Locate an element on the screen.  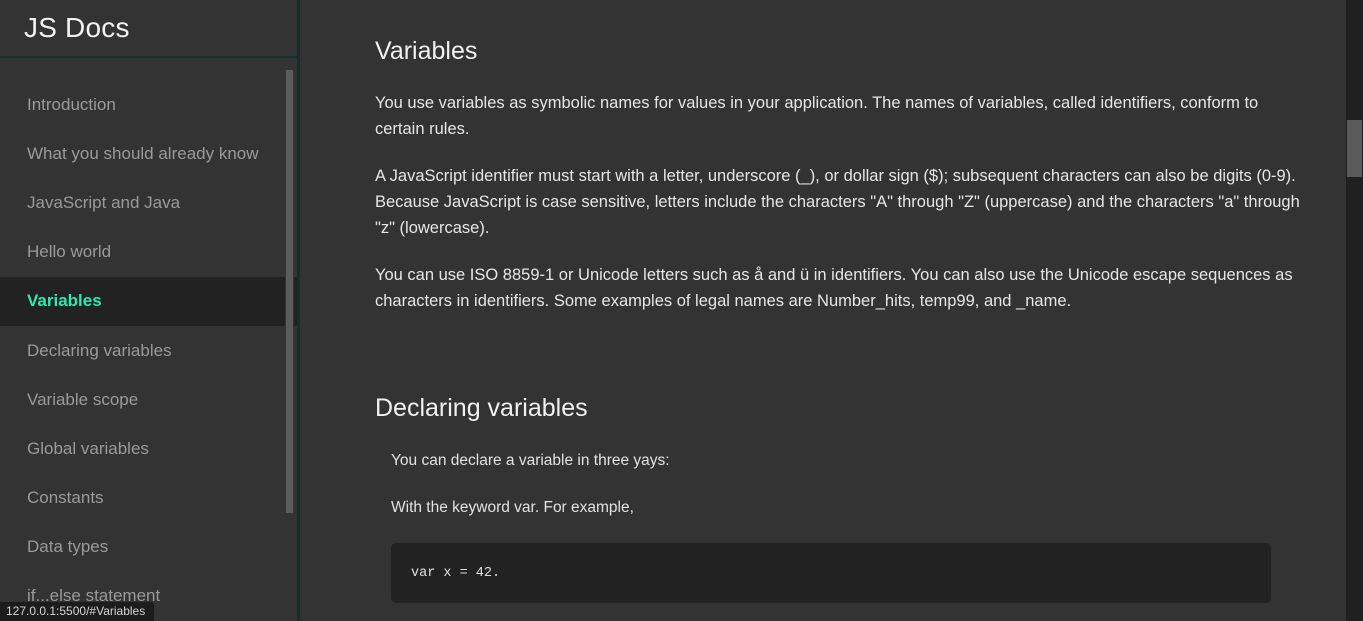
sidebar-item-label: What you should already know is located at coordinates (143, 153).